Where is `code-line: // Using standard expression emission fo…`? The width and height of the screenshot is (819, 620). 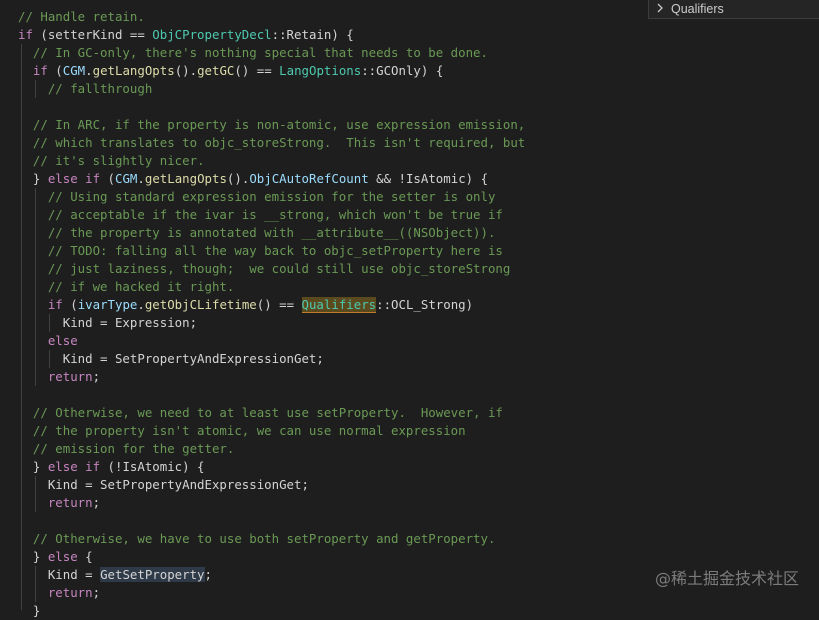 code-line: // Using standard expression emission fo… is located at coordinates (257, 197).